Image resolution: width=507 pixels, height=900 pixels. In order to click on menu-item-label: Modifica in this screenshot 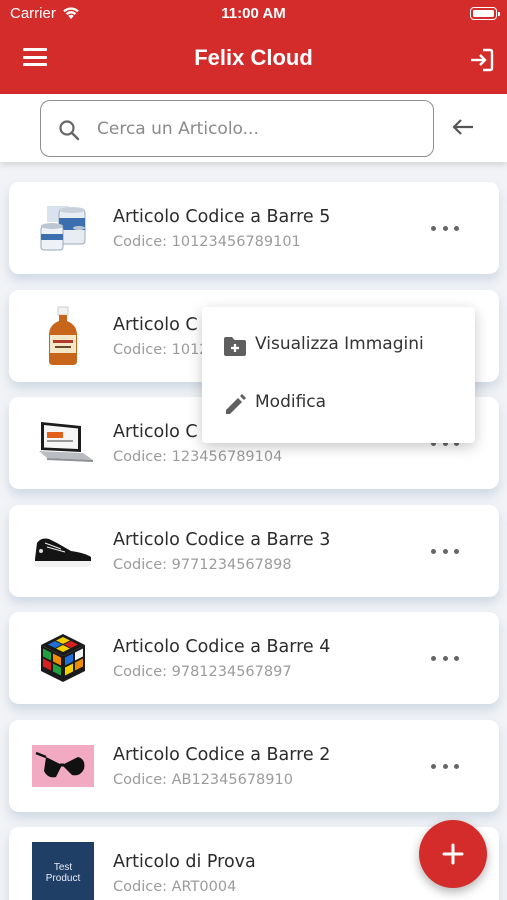, I will do `click(291, 402)`.